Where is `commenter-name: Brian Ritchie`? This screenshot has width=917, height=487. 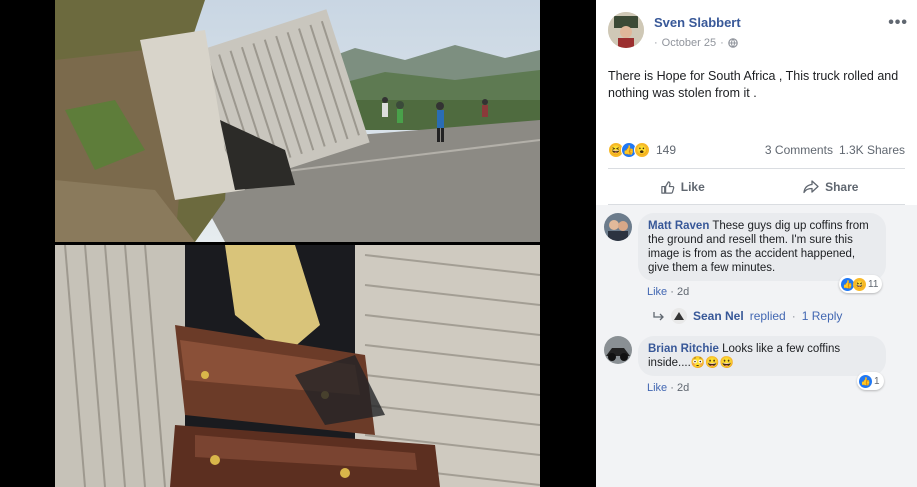
commenter-name: Brian Ritchie is located at coordinates (683, 349).